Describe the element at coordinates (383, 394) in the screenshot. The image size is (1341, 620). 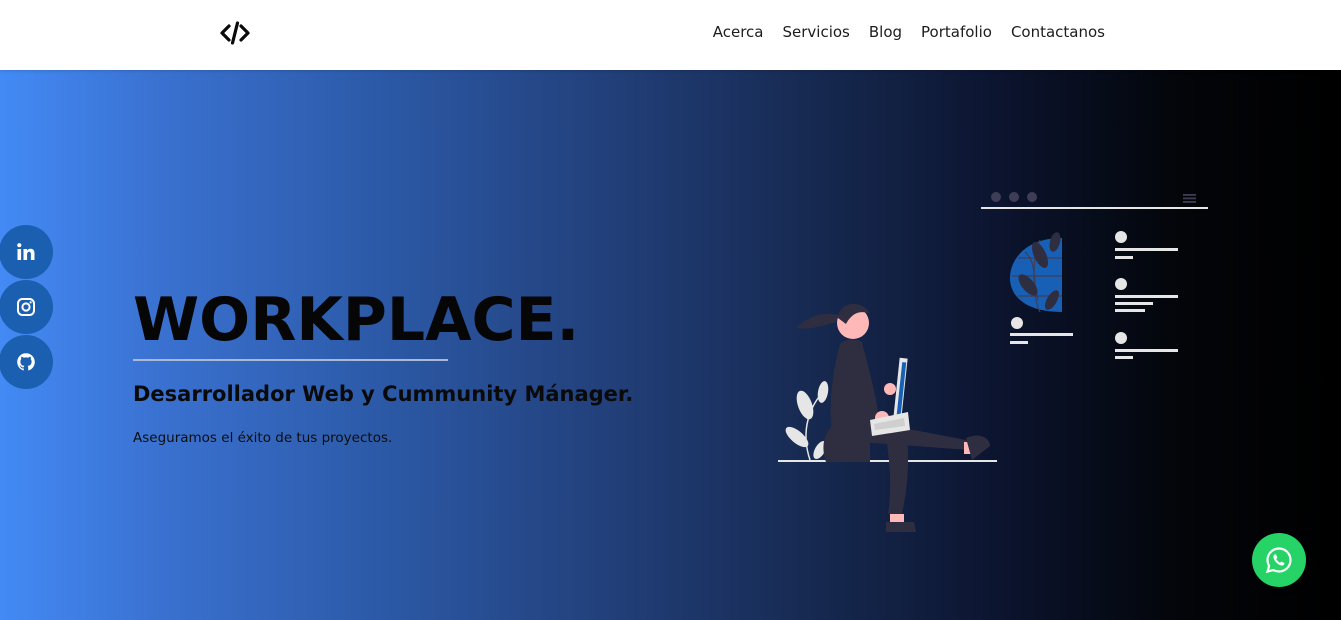
I see `hero-subtitle: Desarrollador Web y Cummunity Mánager.` at that location.